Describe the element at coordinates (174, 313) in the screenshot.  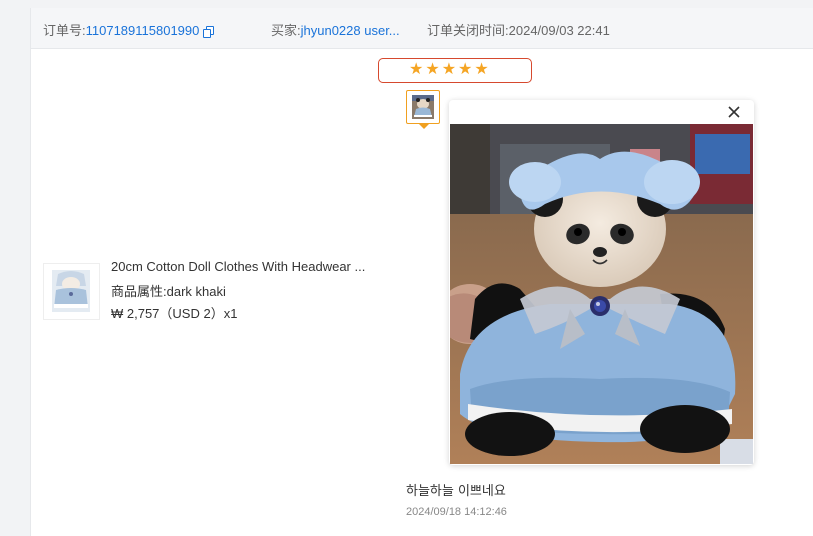
I see `product-price: ₩ 2,757（USD 2）x1` at that location.